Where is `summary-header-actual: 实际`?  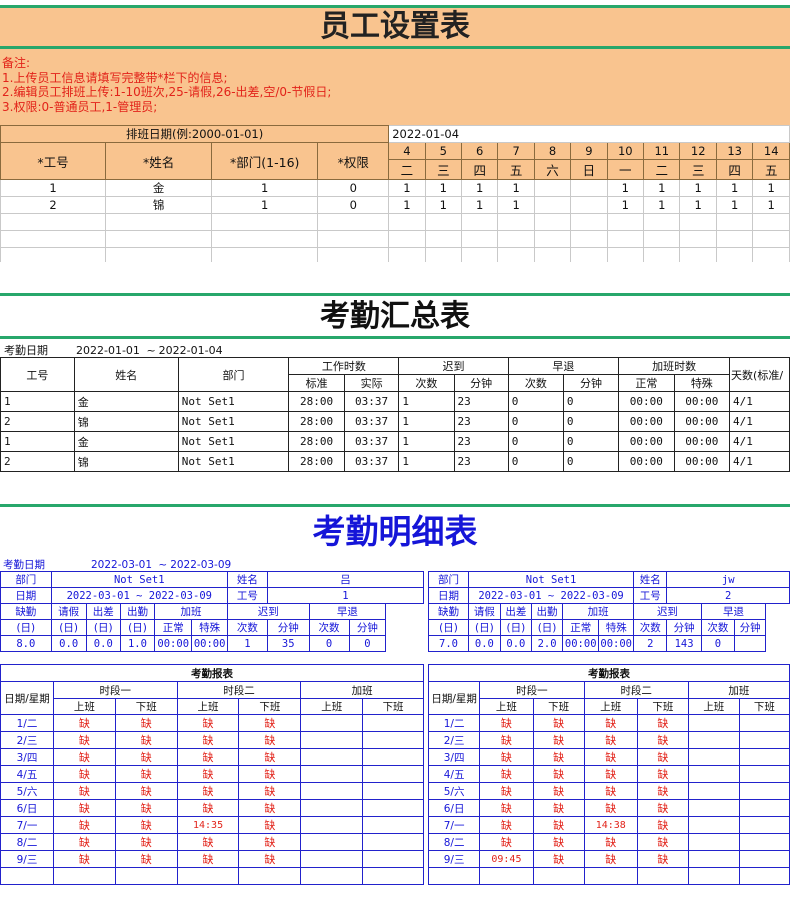
summary-header-actual: 实际 is located at coordinates (371, 383).